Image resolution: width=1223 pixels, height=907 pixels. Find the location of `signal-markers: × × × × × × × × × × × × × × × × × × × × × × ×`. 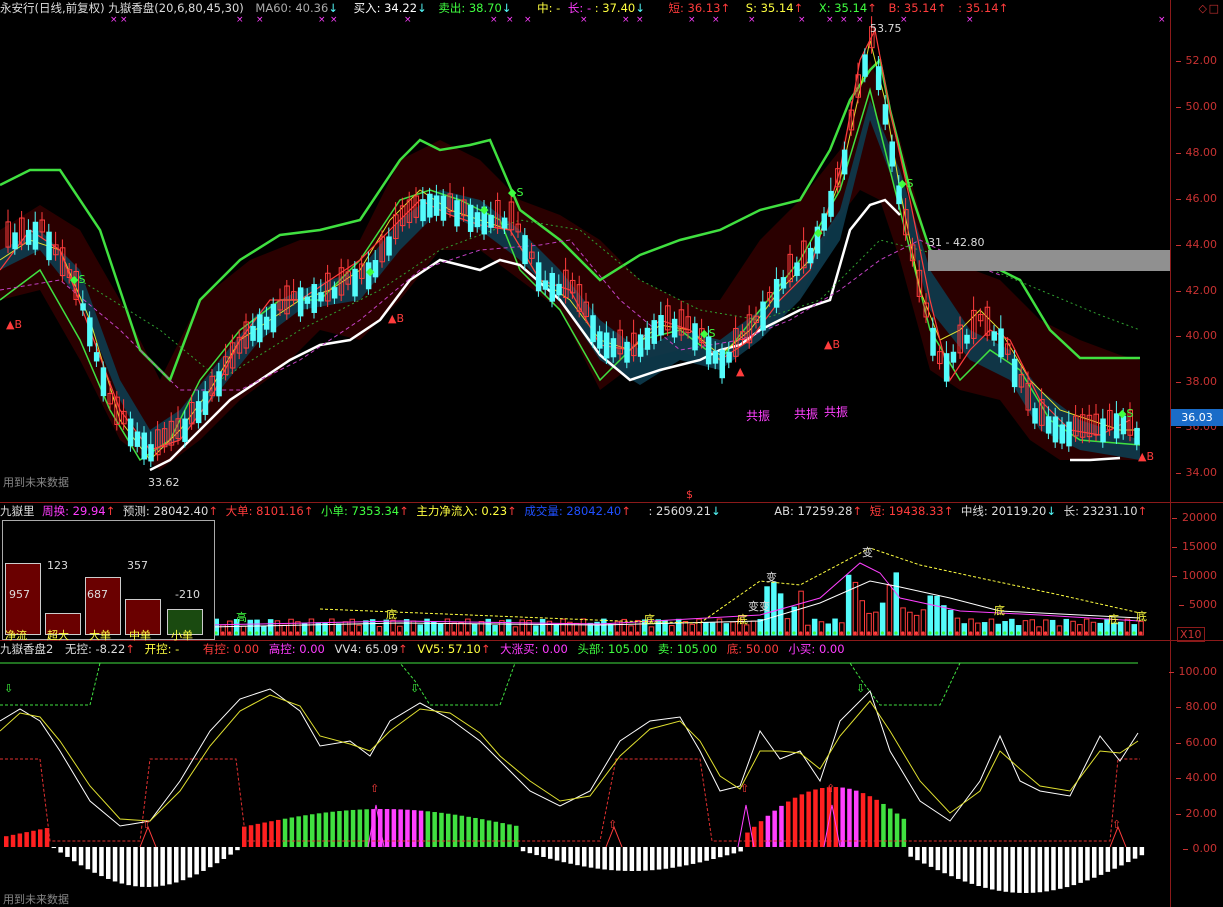

signal-markers: × × × × × × × × × × × × × × × × × × × × × × × is located at coordinates (638, 20).